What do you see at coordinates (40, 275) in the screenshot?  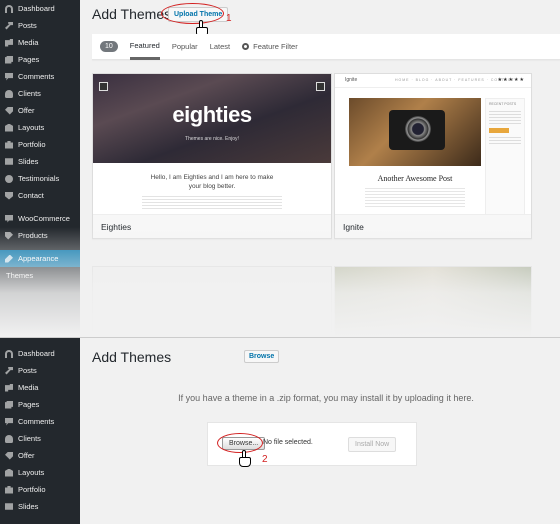 I see `sidebar-subitem-themes: Themes` at bounding box center [40, 275].